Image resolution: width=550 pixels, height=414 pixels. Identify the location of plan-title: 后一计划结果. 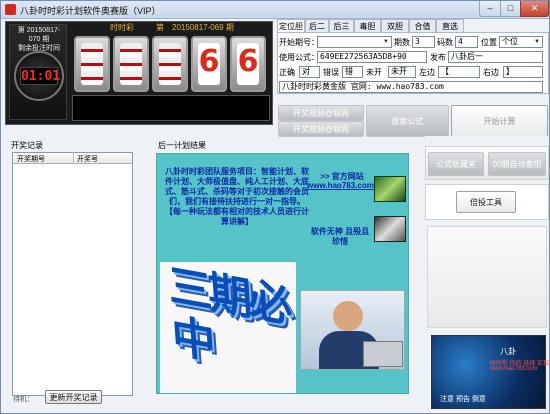
(182, 145).